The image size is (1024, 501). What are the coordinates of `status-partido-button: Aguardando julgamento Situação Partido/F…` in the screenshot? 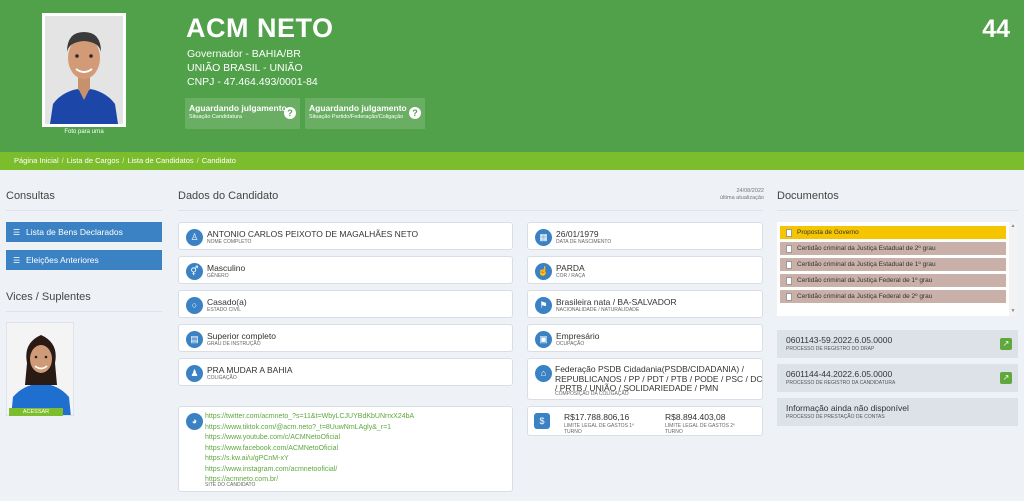 It's located at (365, 113).